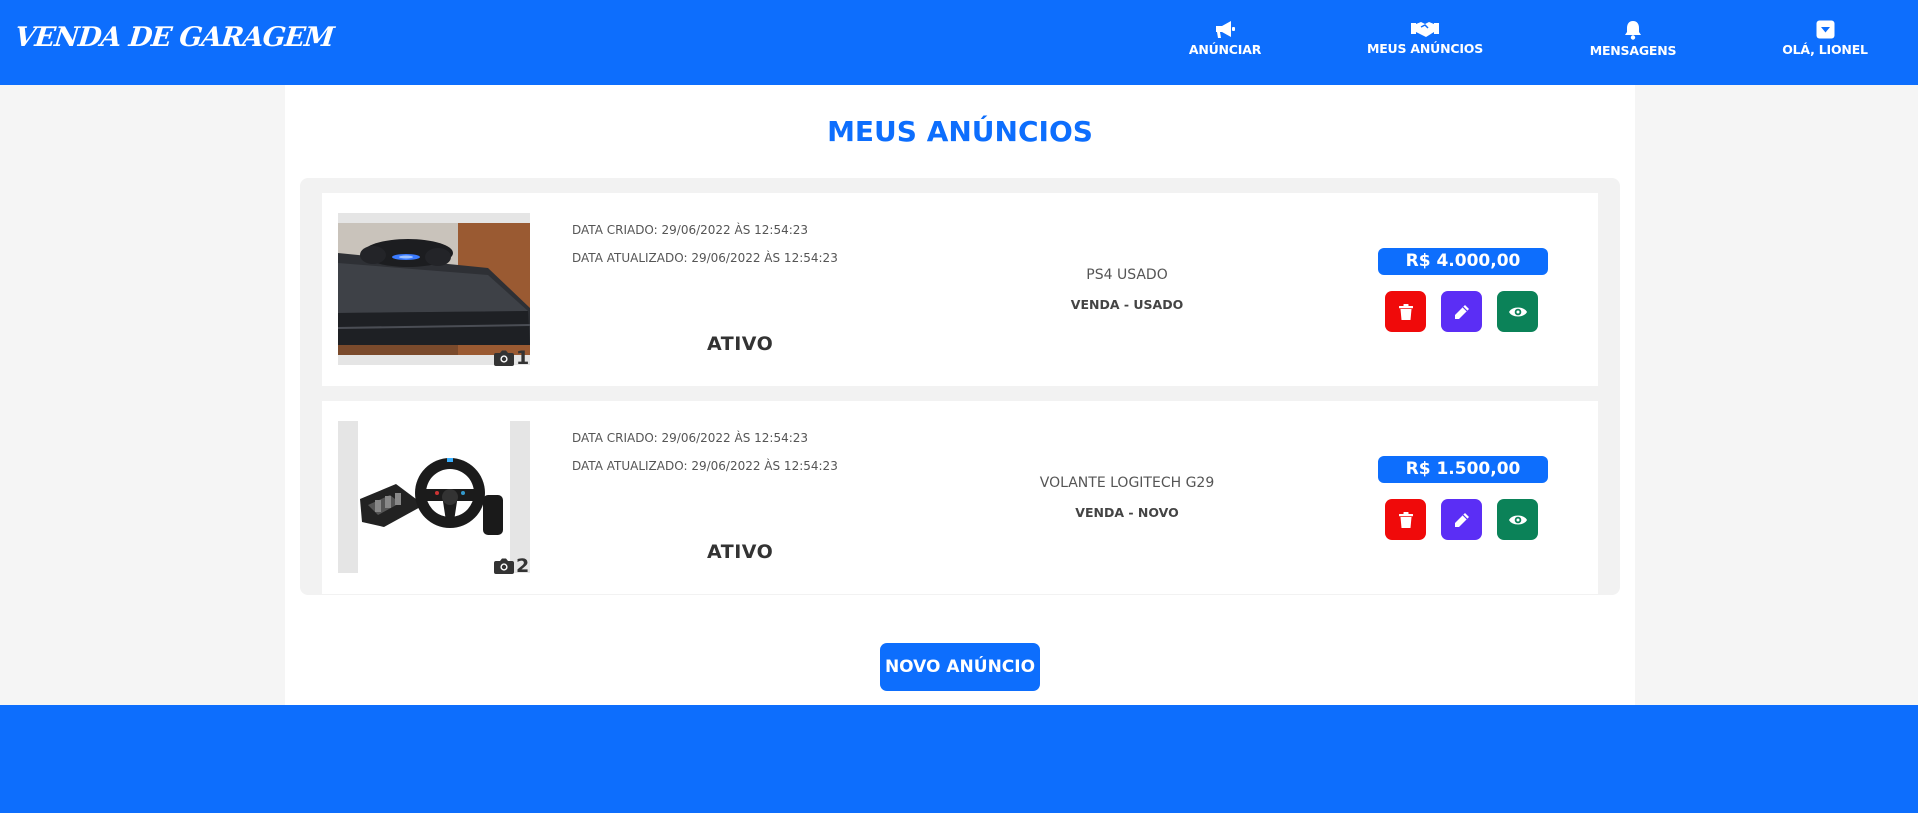 The image size is (1918, 813). I want to click on new-listing-button: NOVO ANÚNCIO, so click(960, 667).